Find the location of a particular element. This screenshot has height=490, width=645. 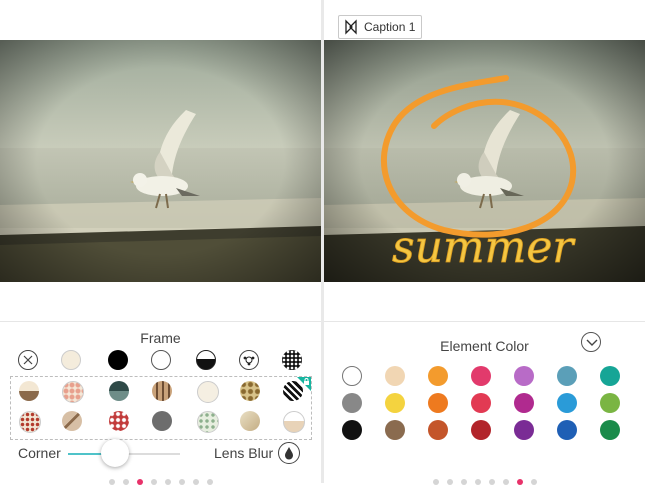

lock-glyph is located at coordinates (306, 381).